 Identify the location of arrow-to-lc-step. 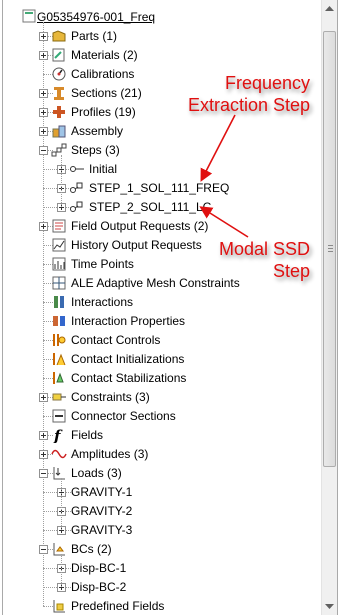
(224, 222).